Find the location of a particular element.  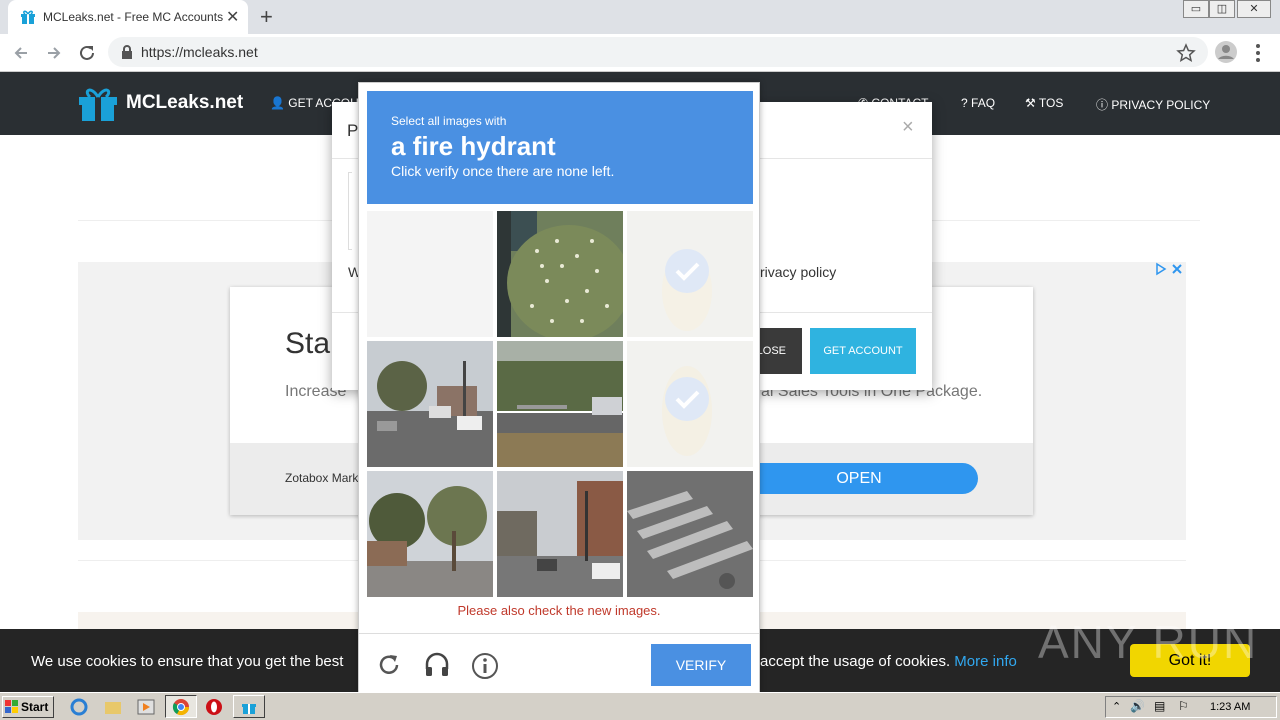

opera-icon is located at coordinates (214, 707).